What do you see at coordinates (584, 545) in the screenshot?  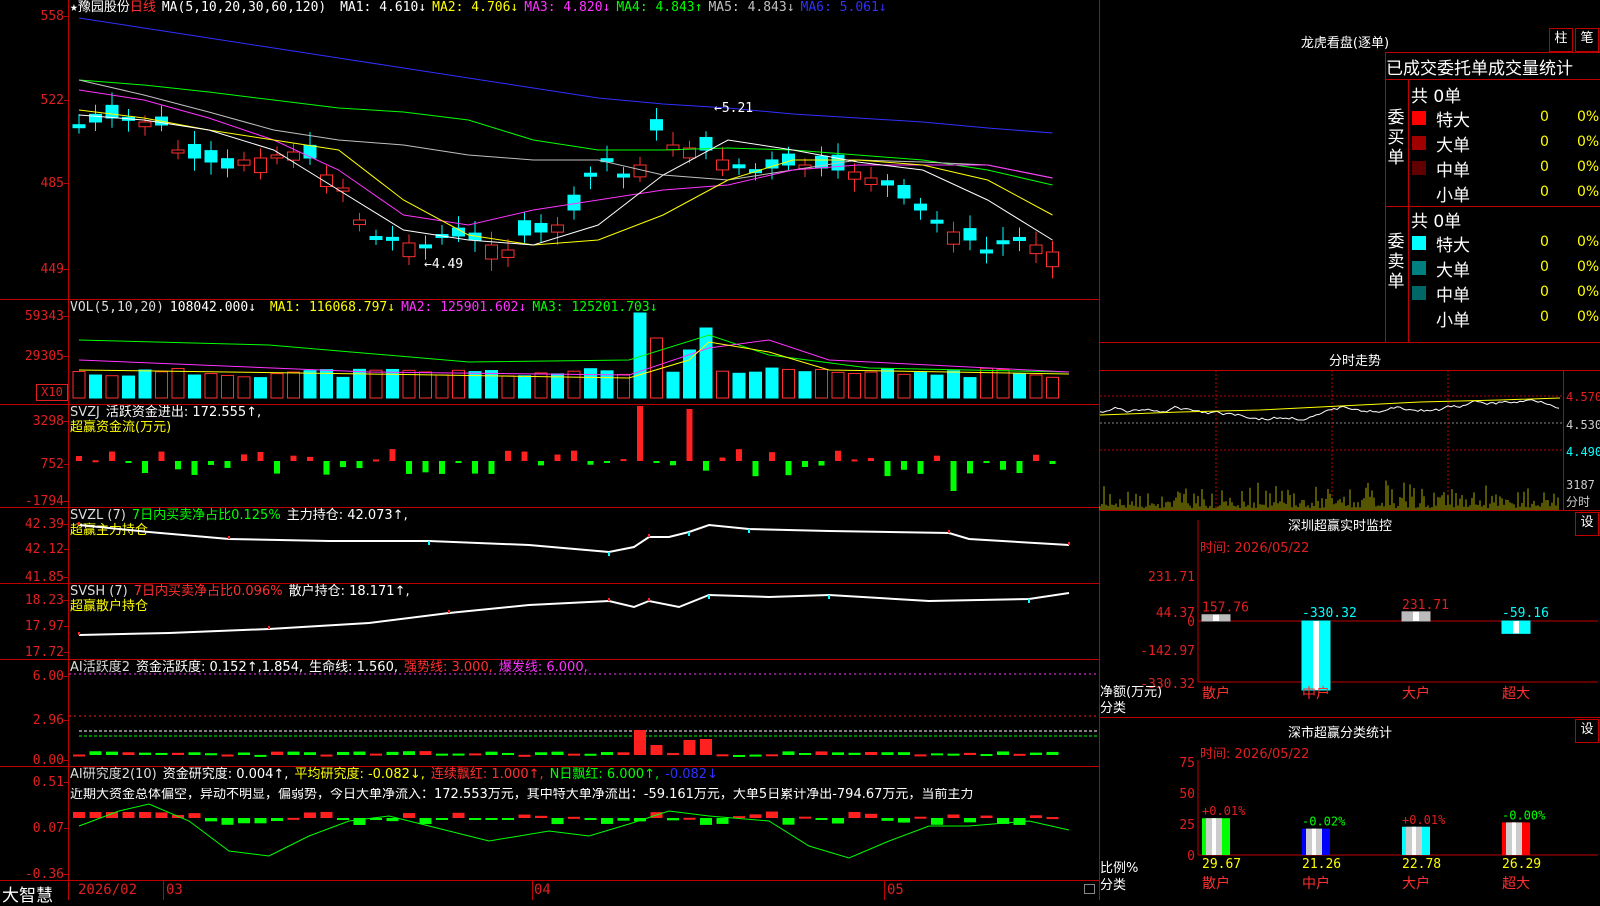 I see `main-holding-chart` at bounding box center [584, 545].